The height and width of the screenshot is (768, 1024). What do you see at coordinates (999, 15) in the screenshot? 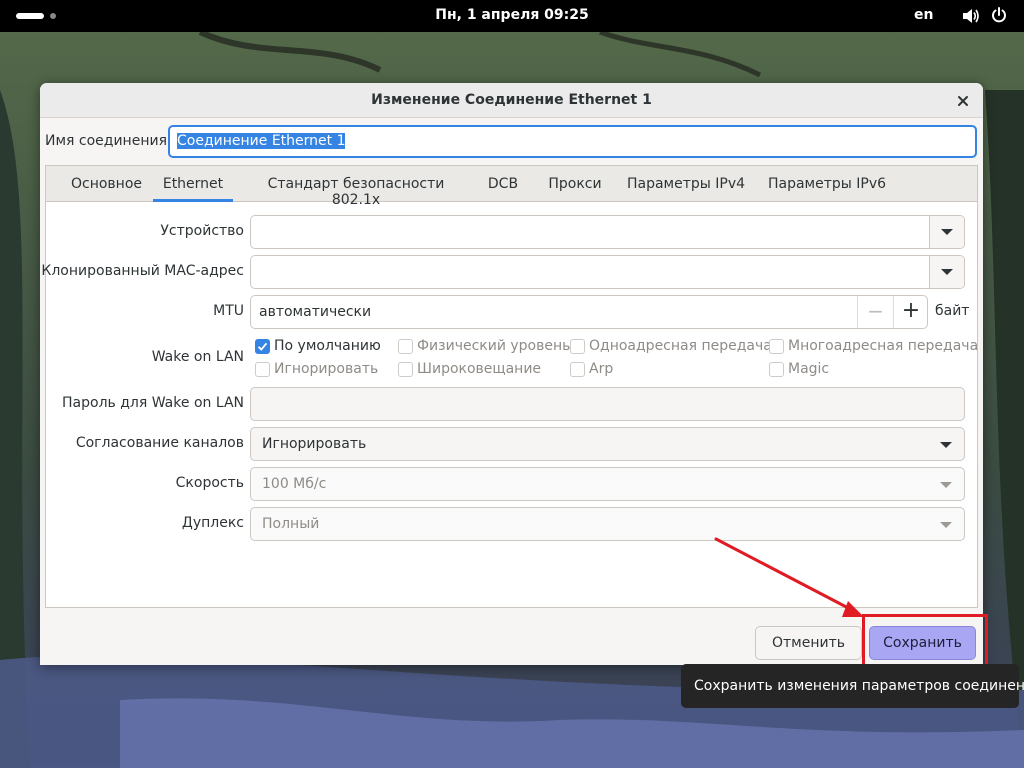
I see `power-icon` at bounding box center [999, 15].